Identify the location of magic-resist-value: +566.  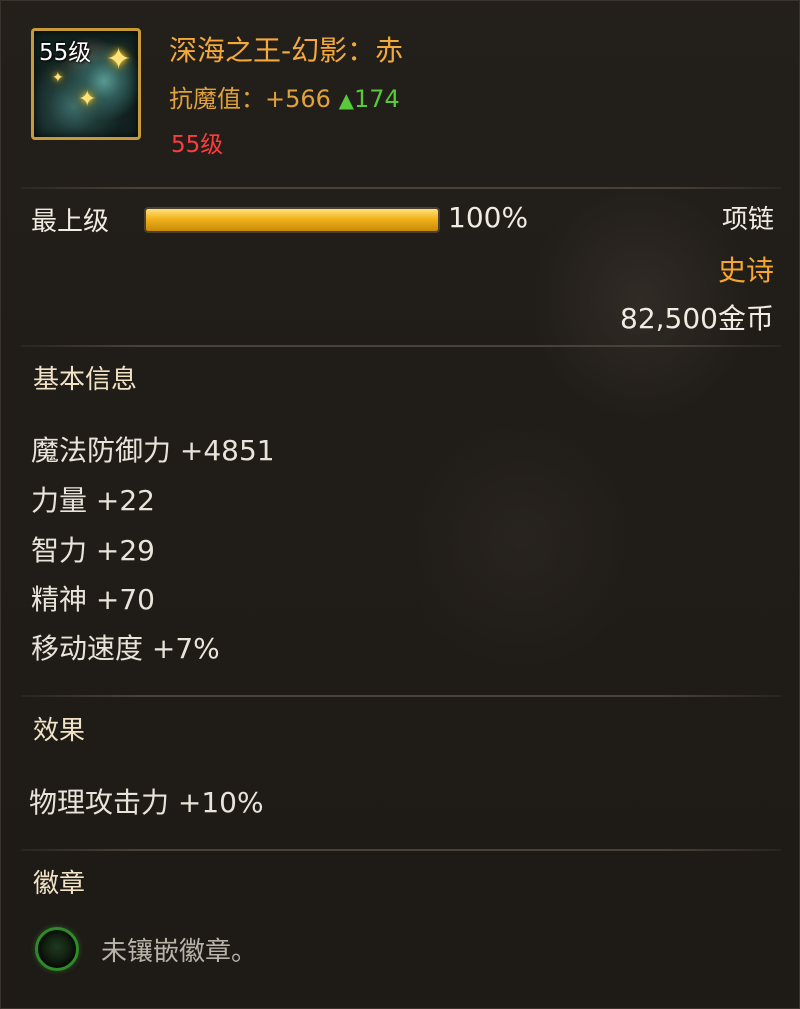
(298, 99).